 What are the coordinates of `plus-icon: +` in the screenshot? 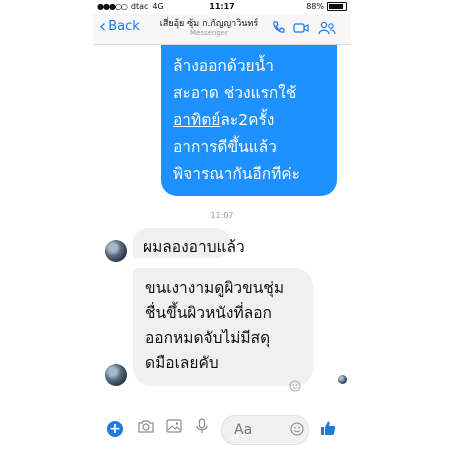 It's located at (115, 429).